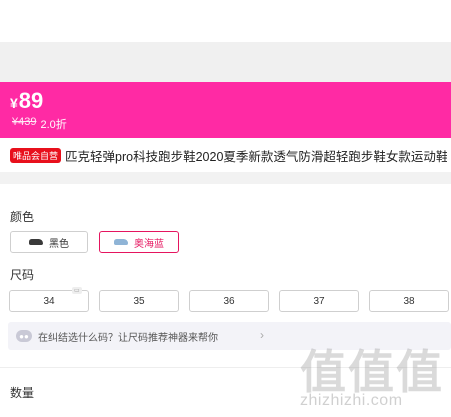 The image size is (451, 417). Describe the element at coordinates (53, 125) in the screenshot. I see `discount-label: 2.0折` at that location.